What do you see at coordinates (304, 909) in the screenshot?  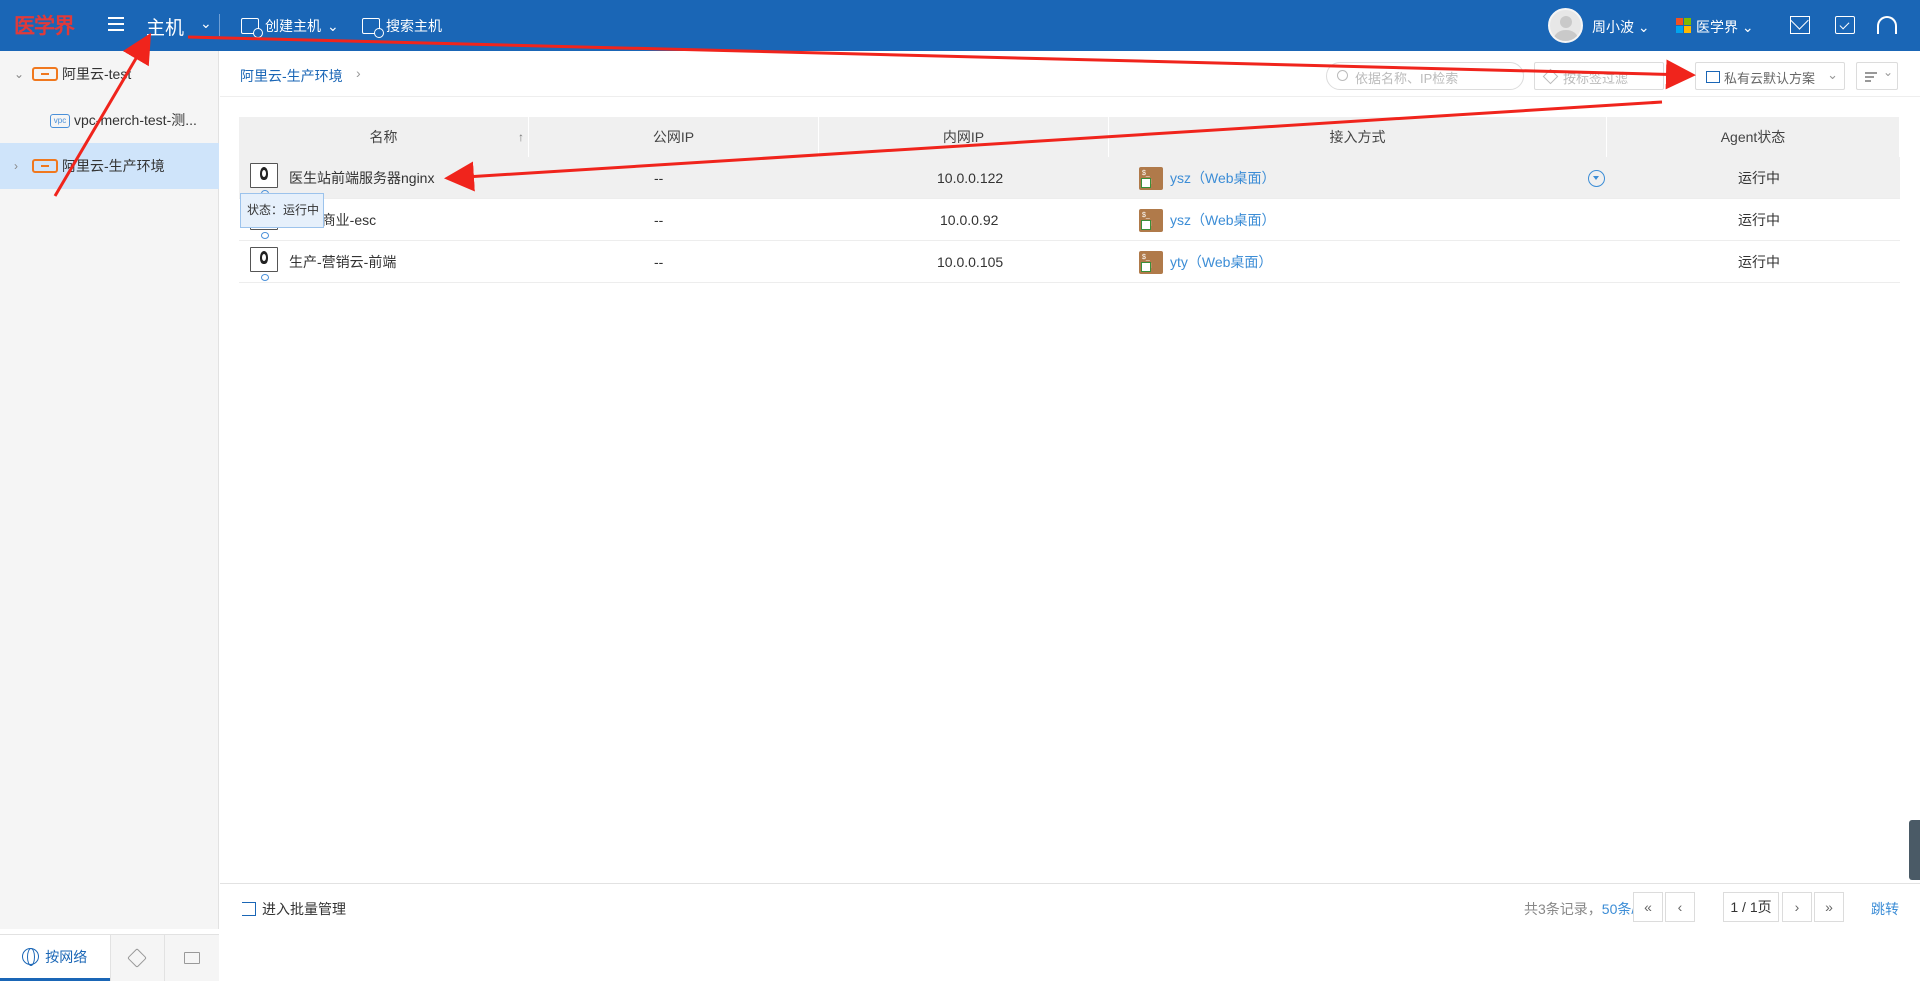 I see `batch-label: 进入批量管理` at bounding box center [304, 909].